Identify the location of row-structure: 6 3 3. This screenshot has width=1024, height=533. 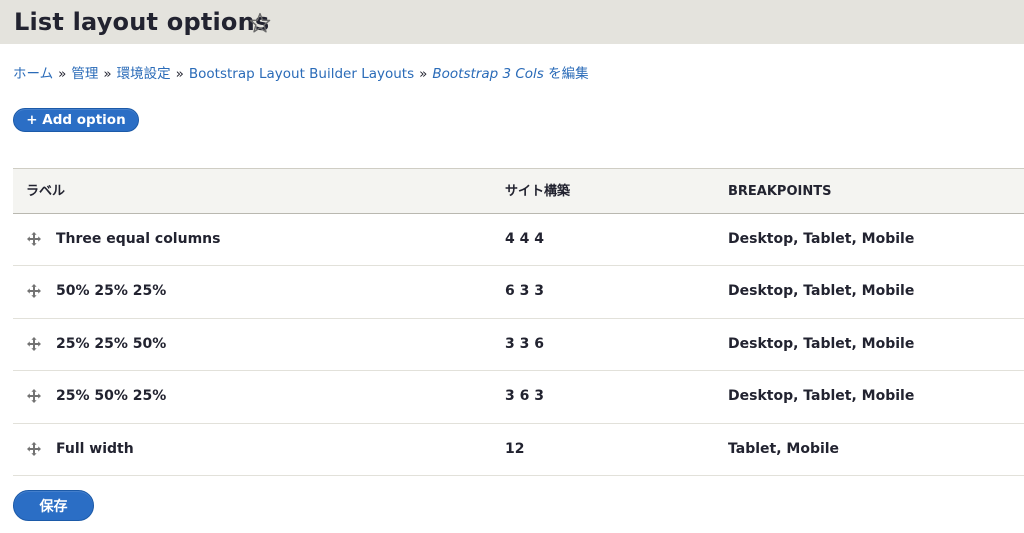
(524, 291).